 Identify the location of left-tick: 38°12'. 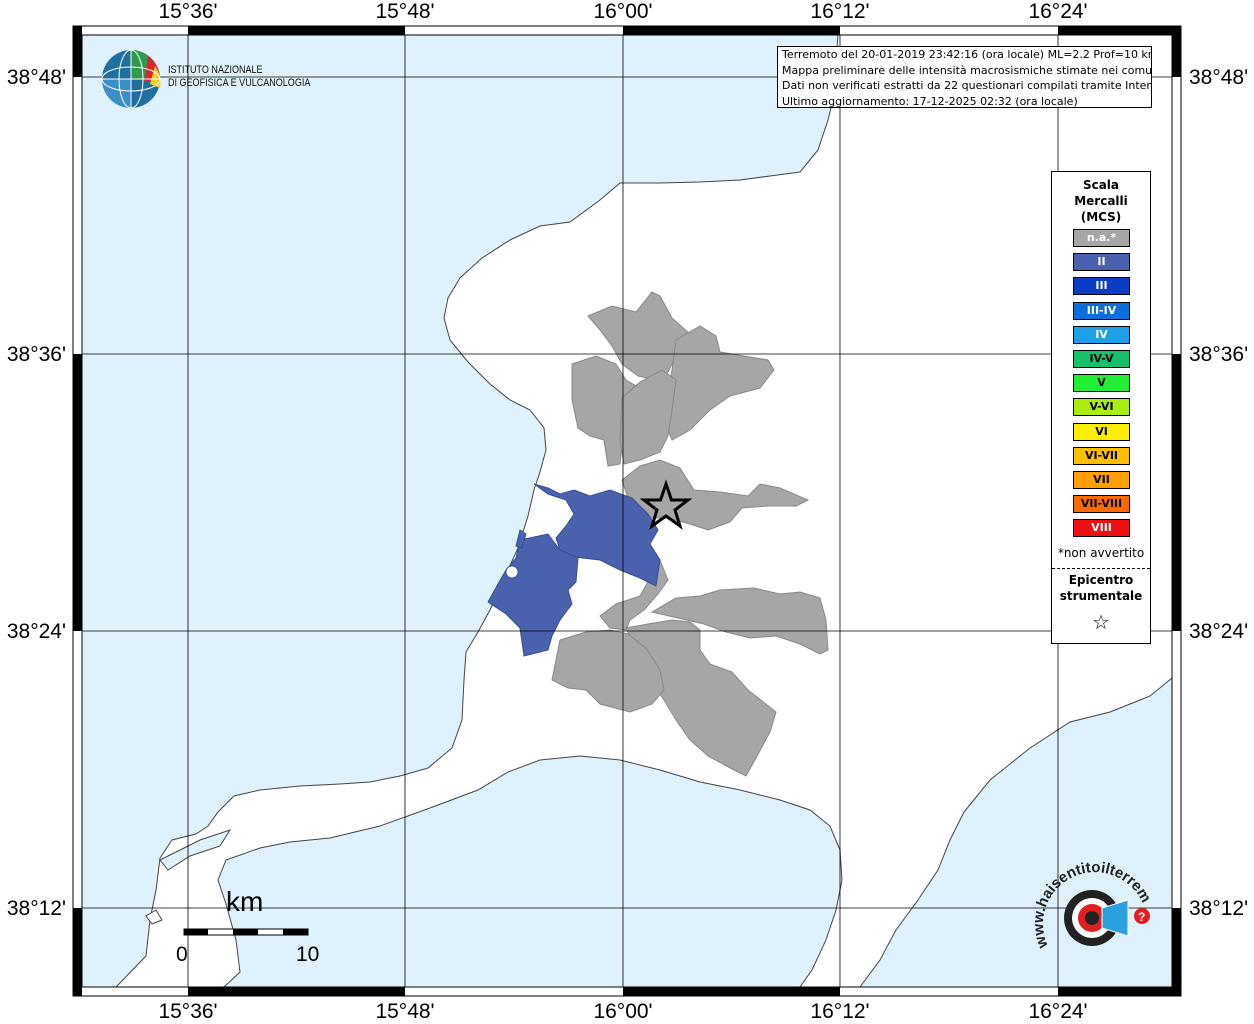
(36, 908).